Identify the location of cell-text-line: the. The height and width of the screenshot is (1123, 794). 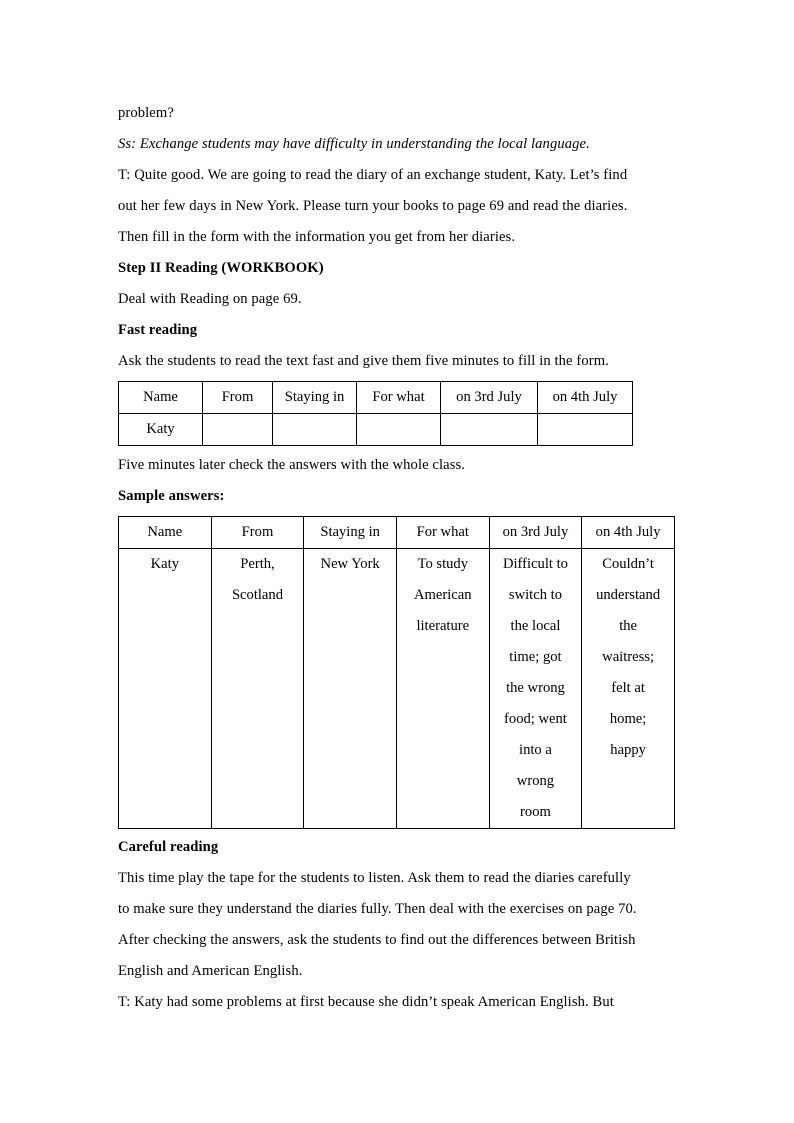
(628, 626).